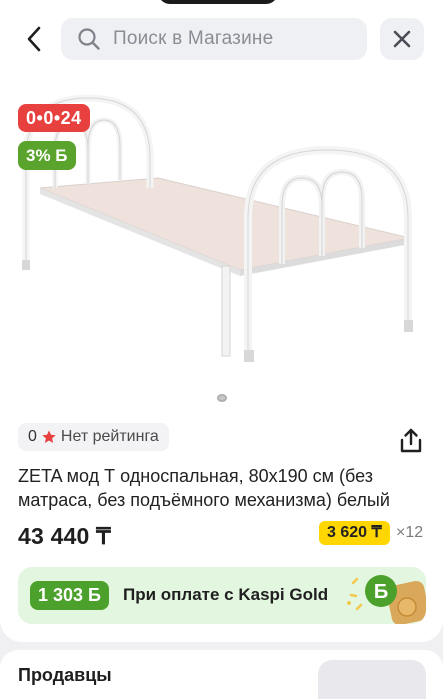 This screenshot has width=443, height=699. I want to click on chevron-left-icon, so click(34, 39).